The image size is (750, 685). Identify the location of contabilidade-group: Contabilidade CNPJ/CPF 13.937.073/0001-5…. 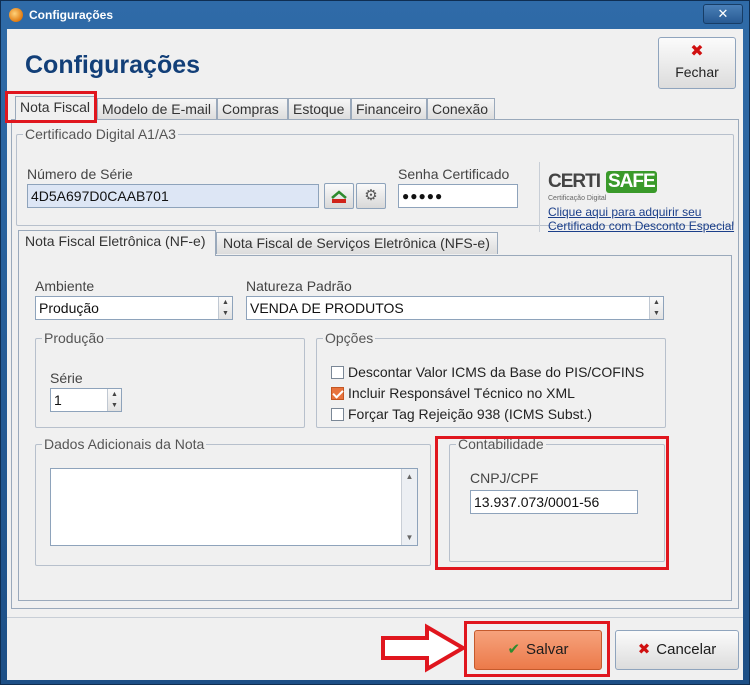
(557, 499).